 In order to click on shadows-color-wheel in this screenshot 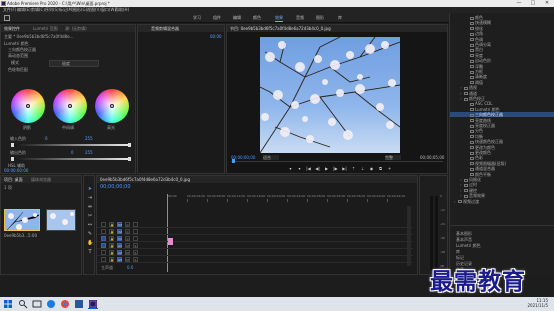, I will do `click(28, 106)`.